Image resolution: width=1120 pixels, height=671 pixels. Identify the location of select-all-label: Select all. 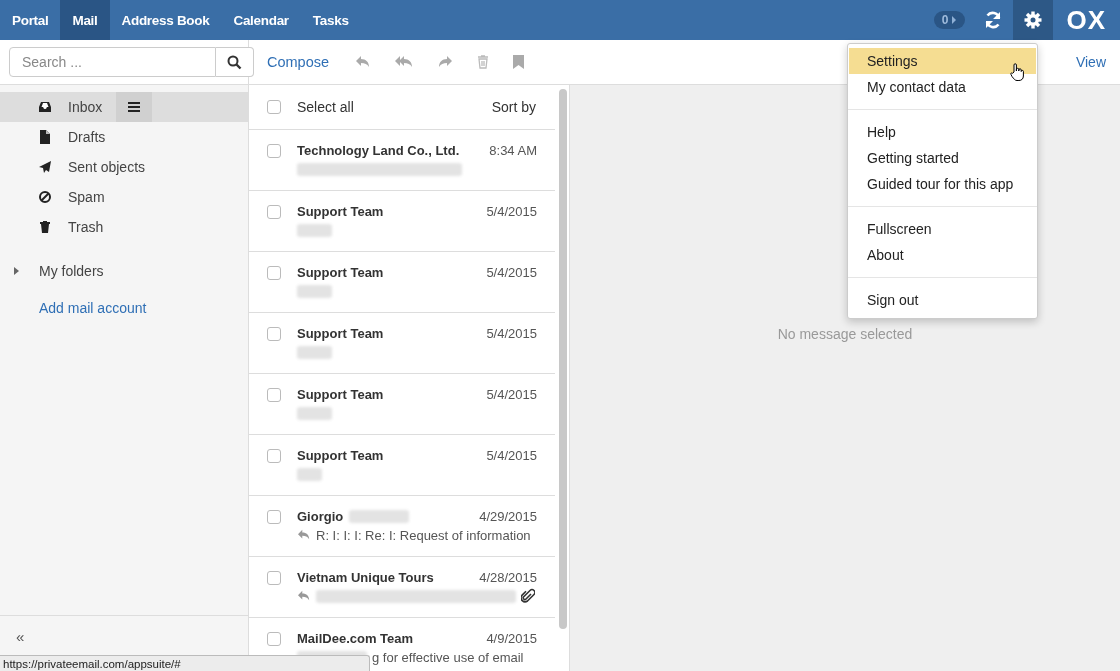
(325, 107).